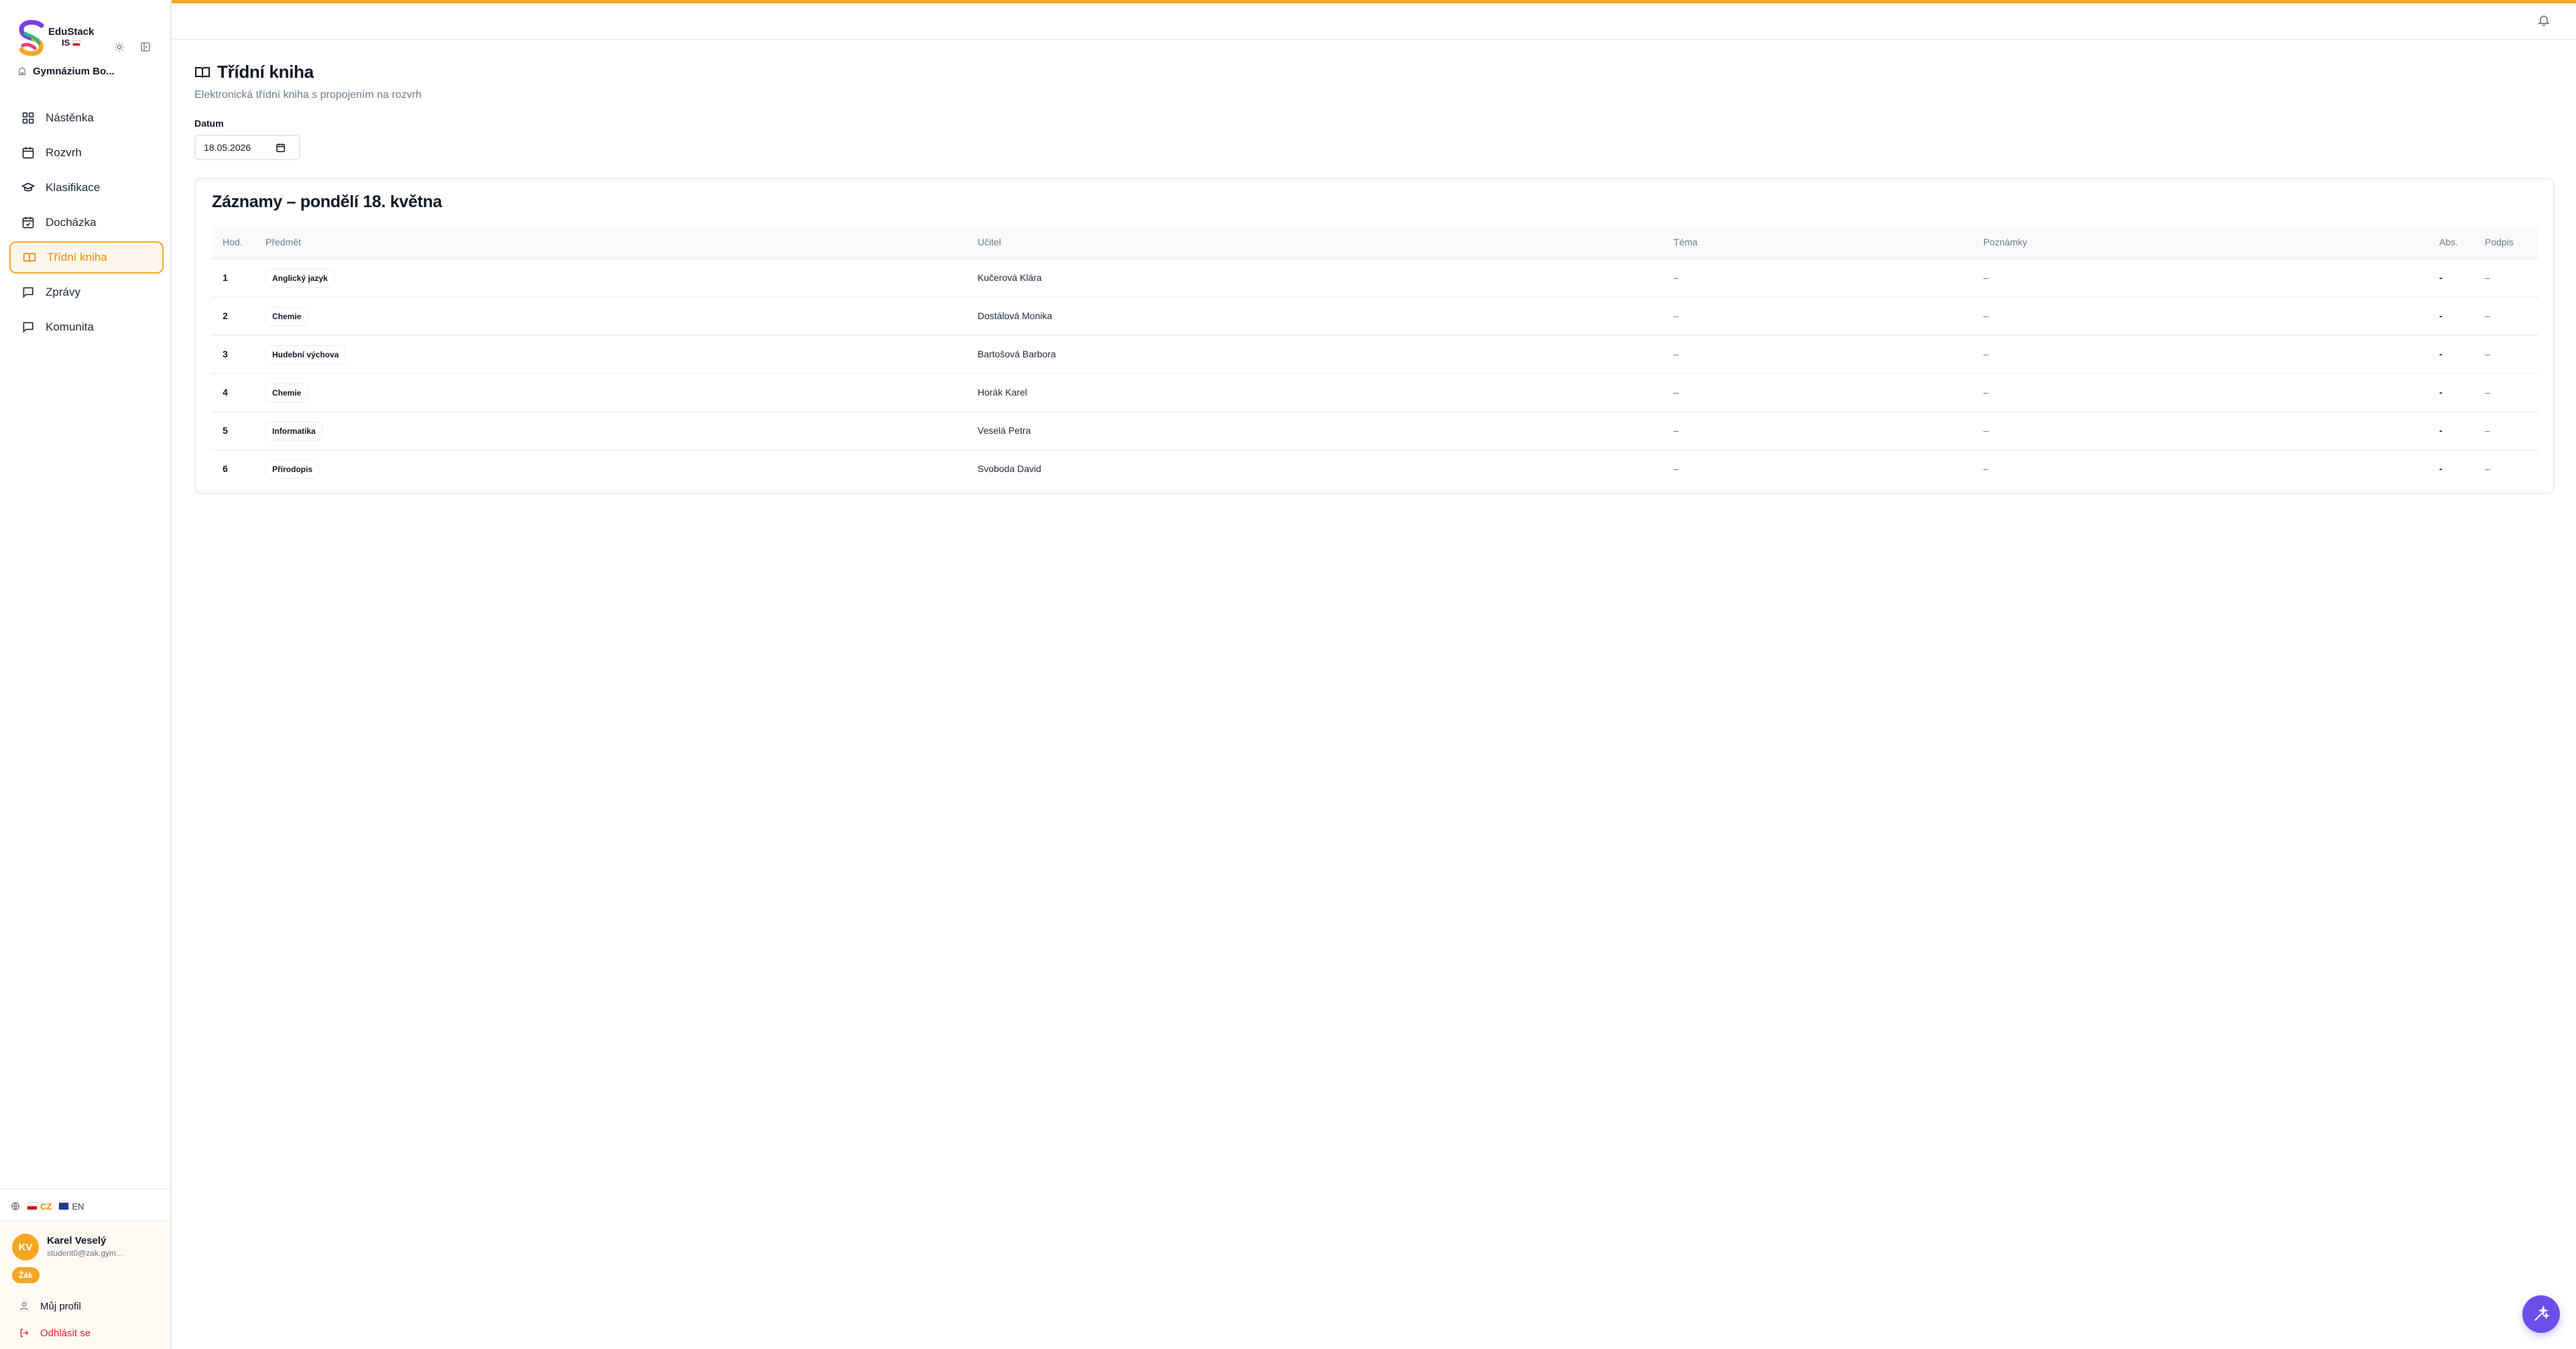 The height and width of the screenshot is (1349, 2576). Describe the element at coordinates (225, 468) in the screenshot. I see `cell-hour: 6` at that location.